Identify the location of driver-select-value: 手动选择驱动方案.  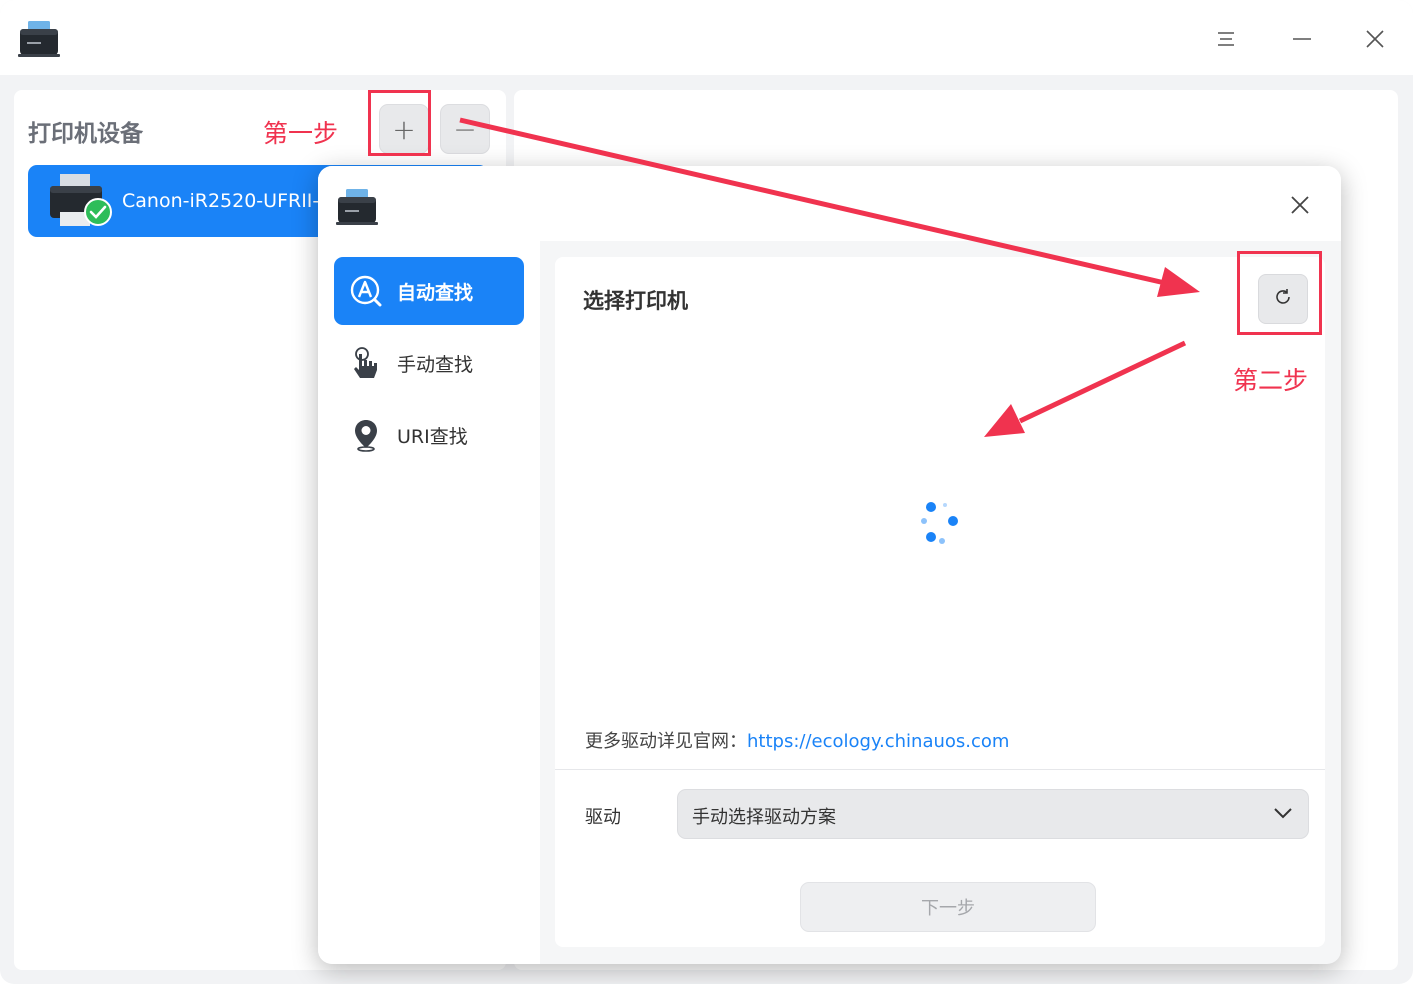
(764, 817).